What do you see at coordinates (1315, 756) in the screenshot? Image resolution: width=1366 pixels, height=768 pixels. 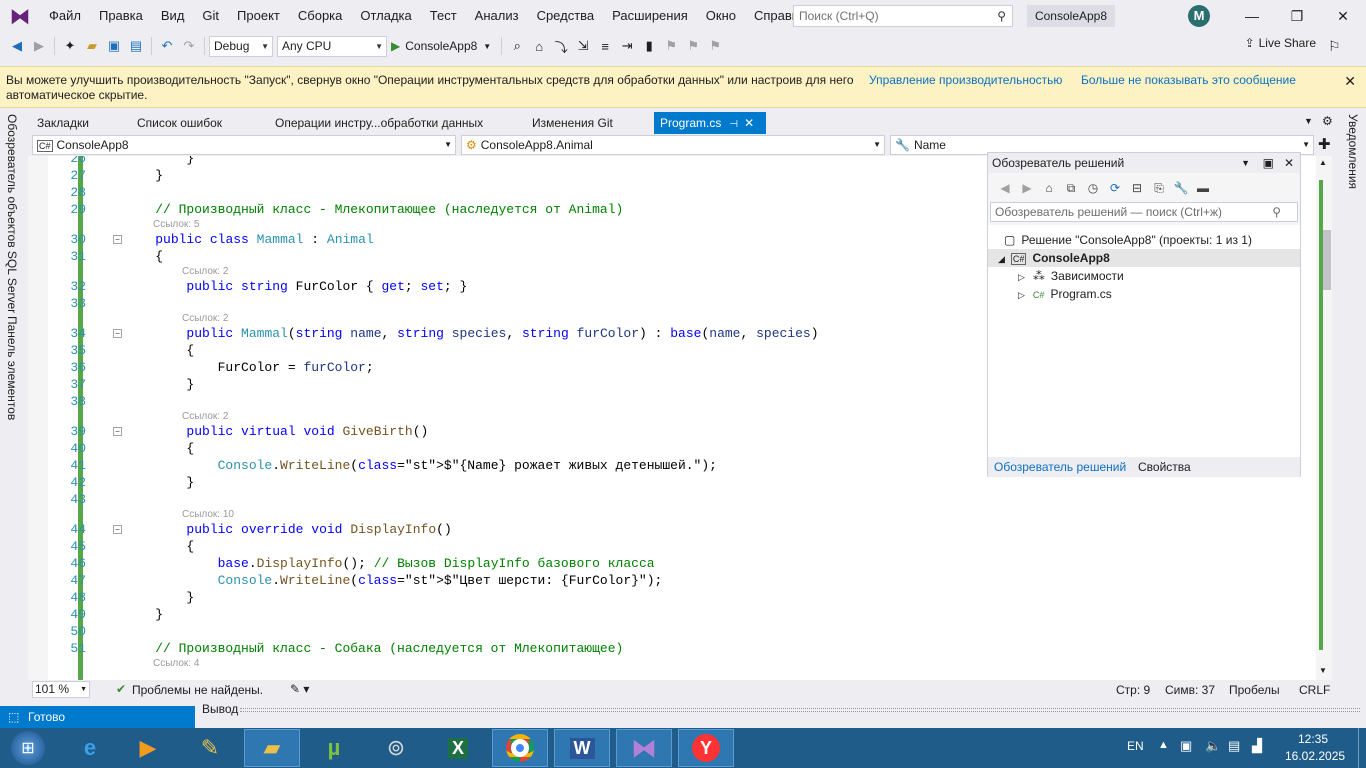 I see `clock-date: 16.02.2025` at bounding box center [1315, 756].